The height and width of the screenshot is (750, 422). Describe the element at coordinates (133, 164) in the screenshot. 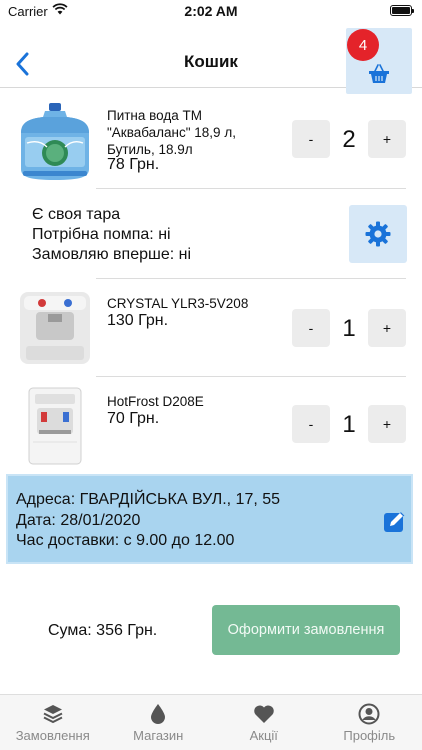

I see `product-price: 78 Грн.` at that location.